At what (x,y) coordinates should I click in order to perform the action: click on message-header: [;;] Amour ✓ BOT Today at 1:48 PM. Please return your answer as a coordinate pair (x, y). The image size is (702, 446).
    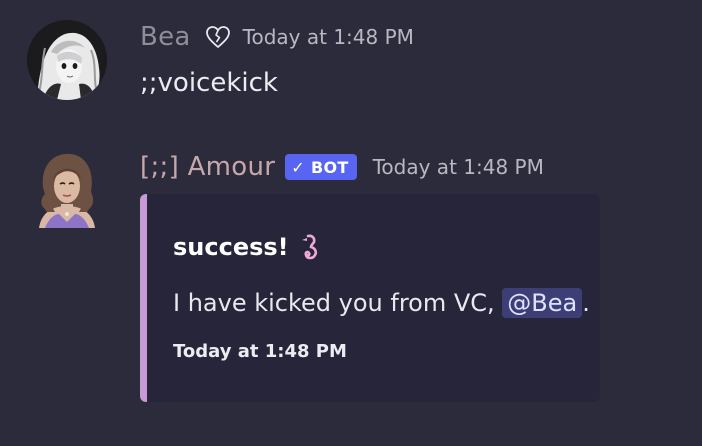
    Looking at the image, I should click on (342, 167).